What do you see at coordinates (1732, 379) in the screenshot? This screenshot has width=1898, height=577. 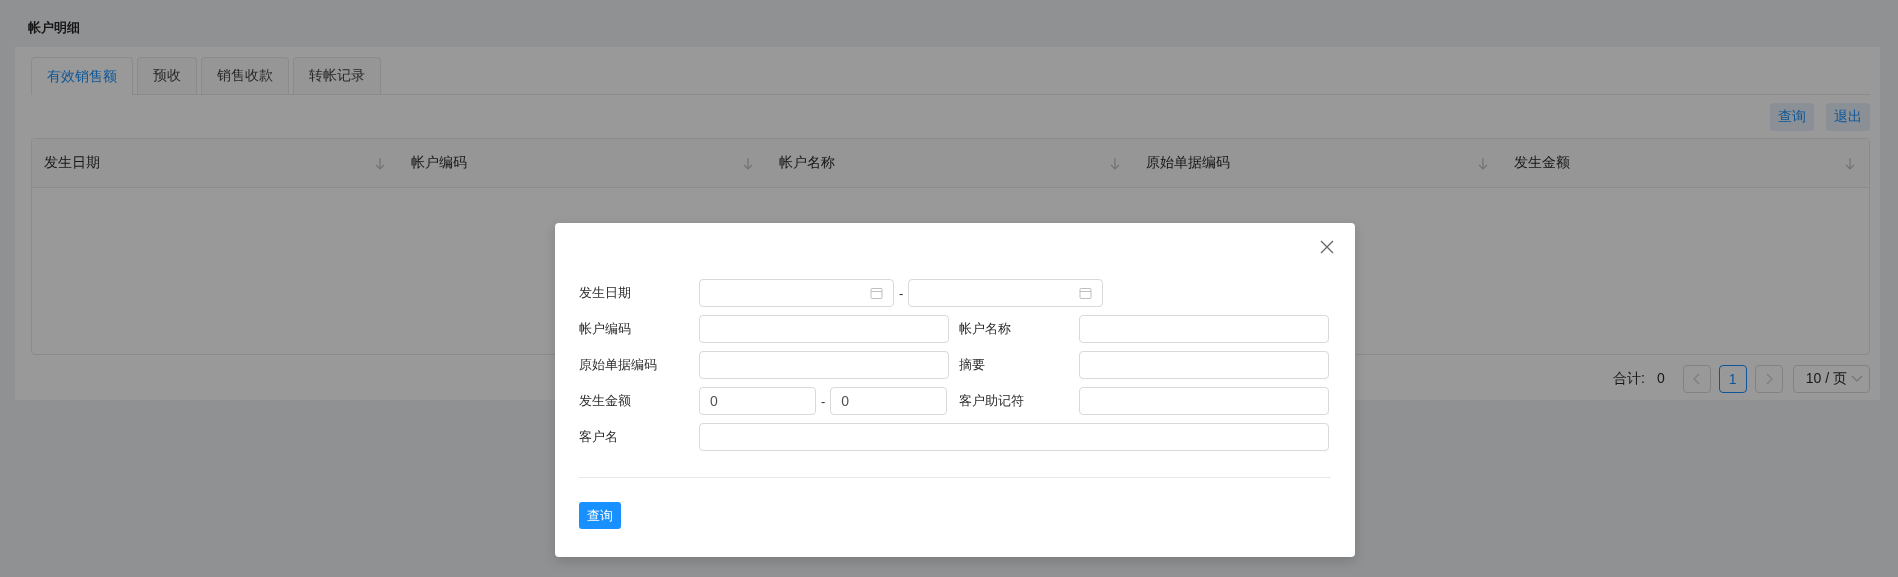 I see `page-number: 1` at bounding box center [1732, 379].